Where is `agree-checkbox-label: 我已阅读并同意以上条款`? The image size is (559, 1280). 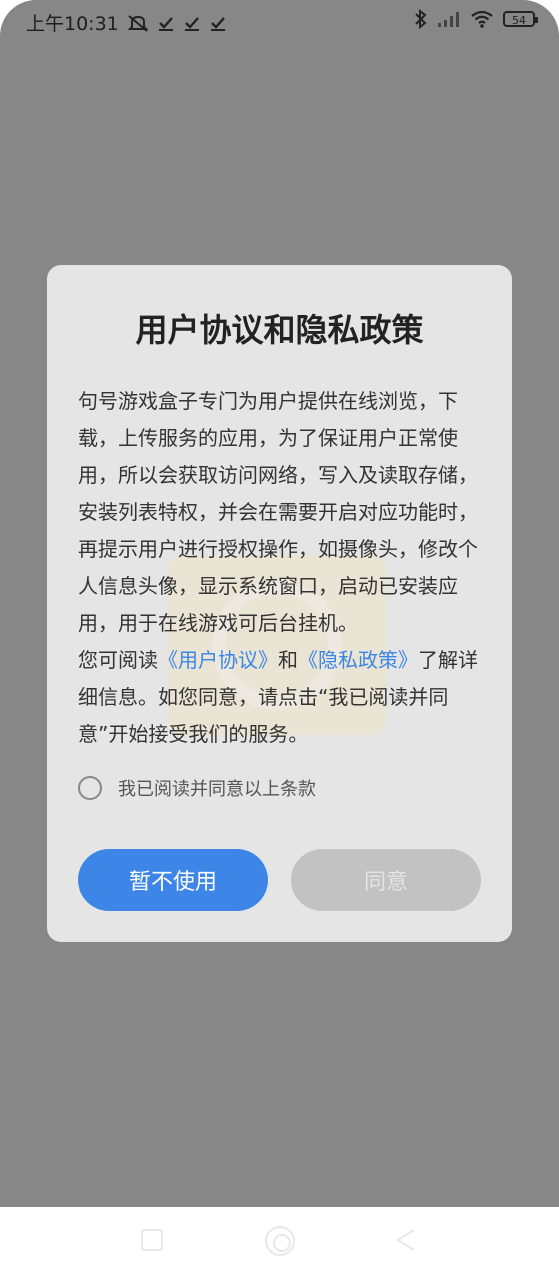 agree-checkbox-label: 我已阅读并同意以上条款 is located at coordinates (217, 788).